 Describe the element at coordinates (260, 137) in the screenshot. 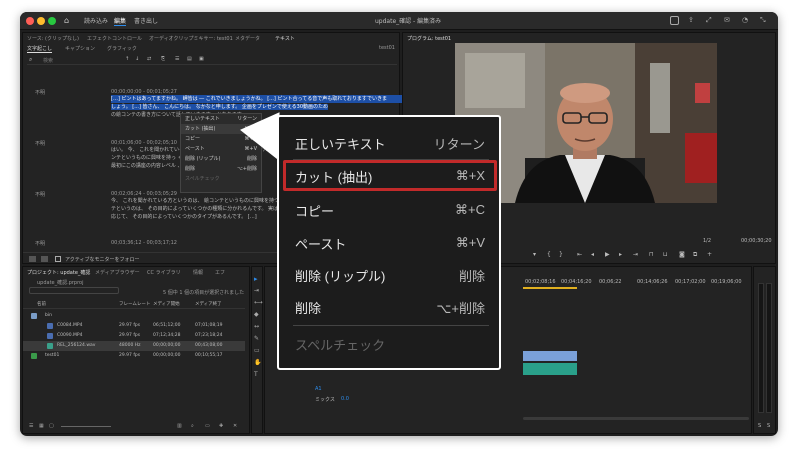

I see `callout-wedge` at that location.